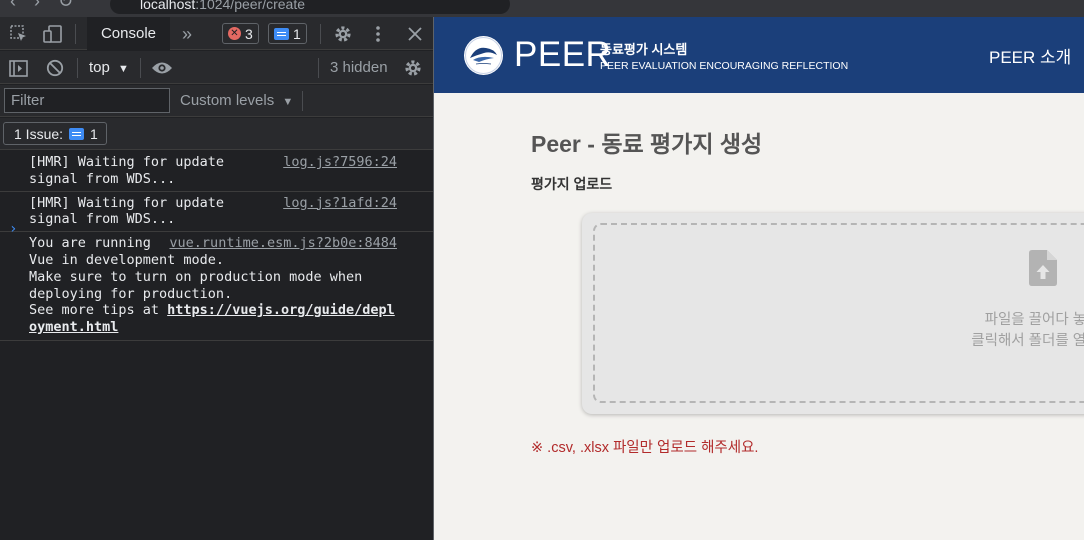 The image size is (1084, 540). What do you see at coordinates (249, 33) in the screenshot?
I see `error-count: 3` at bounding box center [249, 33].